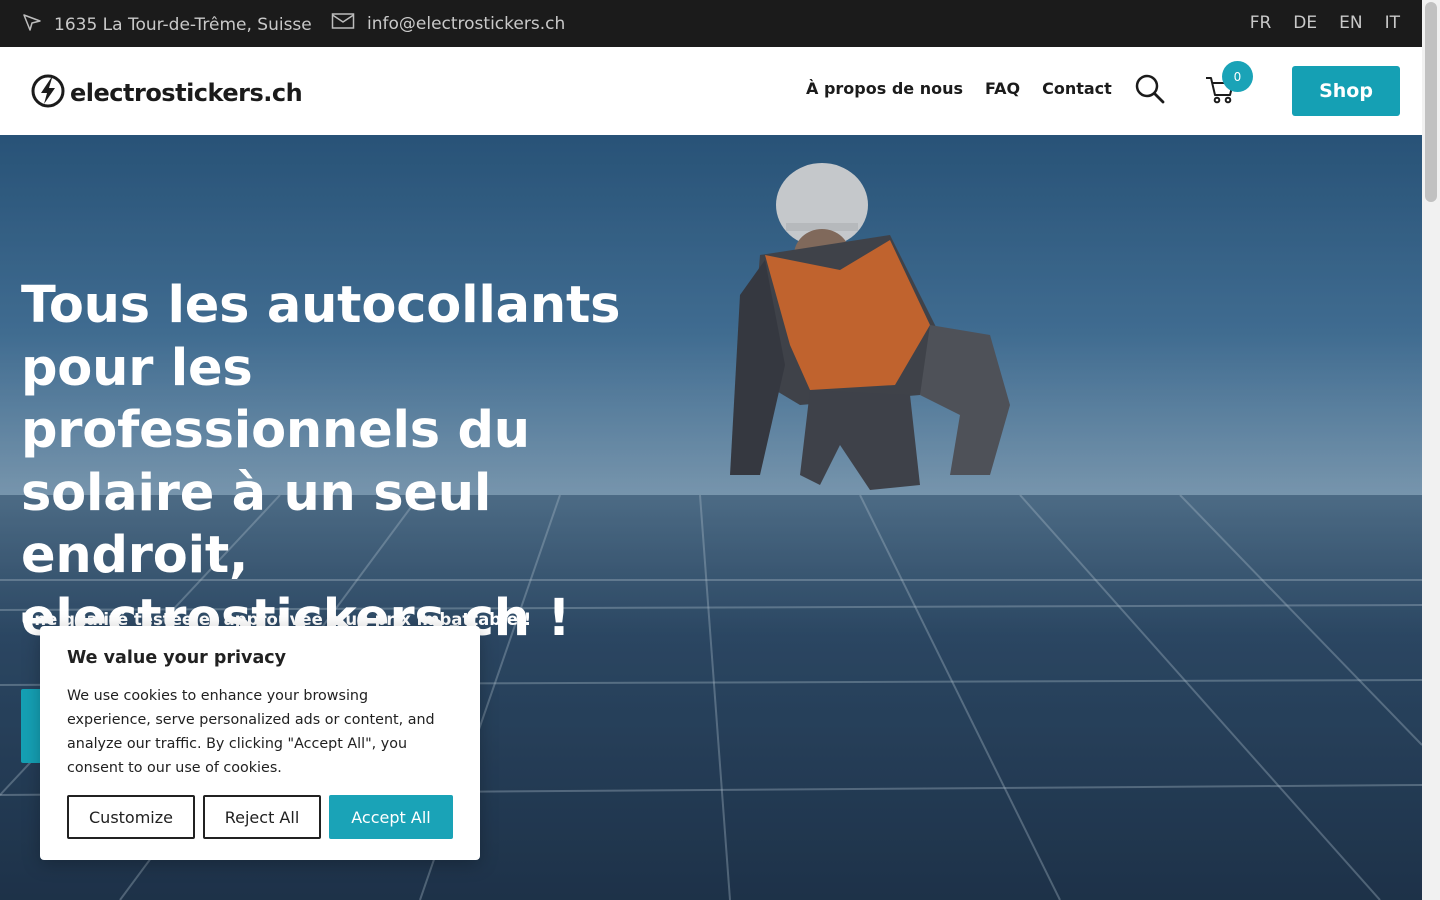 Image resolution: width=1440 pixels, height=900 pixels. I want to click on logo-text: electrostickers.ch, so click(186, 93).